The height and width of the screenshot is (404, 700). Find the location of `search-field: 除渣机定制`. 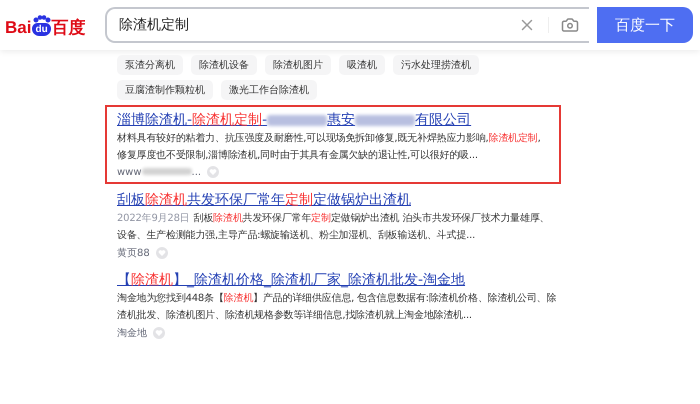

search-field: 除渣机定制 is located at coordinates (347, 25).